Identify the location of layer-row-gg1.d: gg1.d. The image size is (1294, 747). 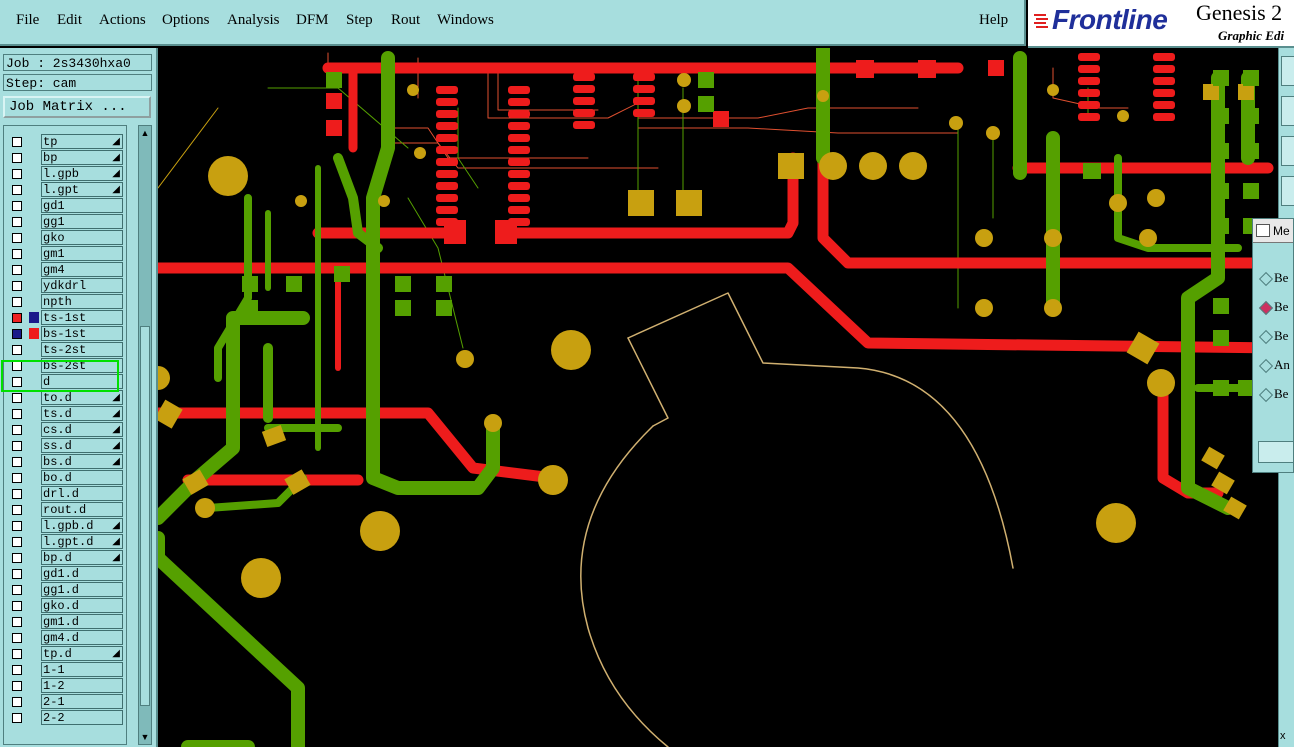
(65, 590).